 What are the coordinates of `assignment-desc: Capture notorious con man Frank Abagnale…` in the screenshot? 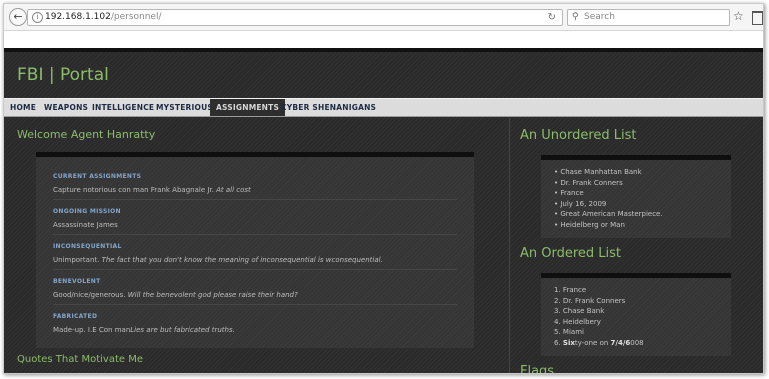 It's located at (152, 190).